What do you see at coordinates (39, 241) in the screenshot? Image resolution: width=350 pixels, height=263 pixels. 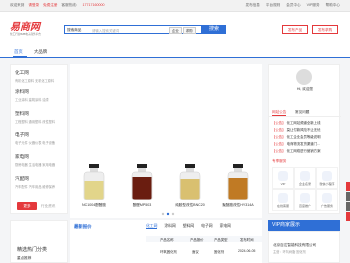 I see `hot-categories-box: 精选热门分类 重点推荐` at bounding box center [39, 241].